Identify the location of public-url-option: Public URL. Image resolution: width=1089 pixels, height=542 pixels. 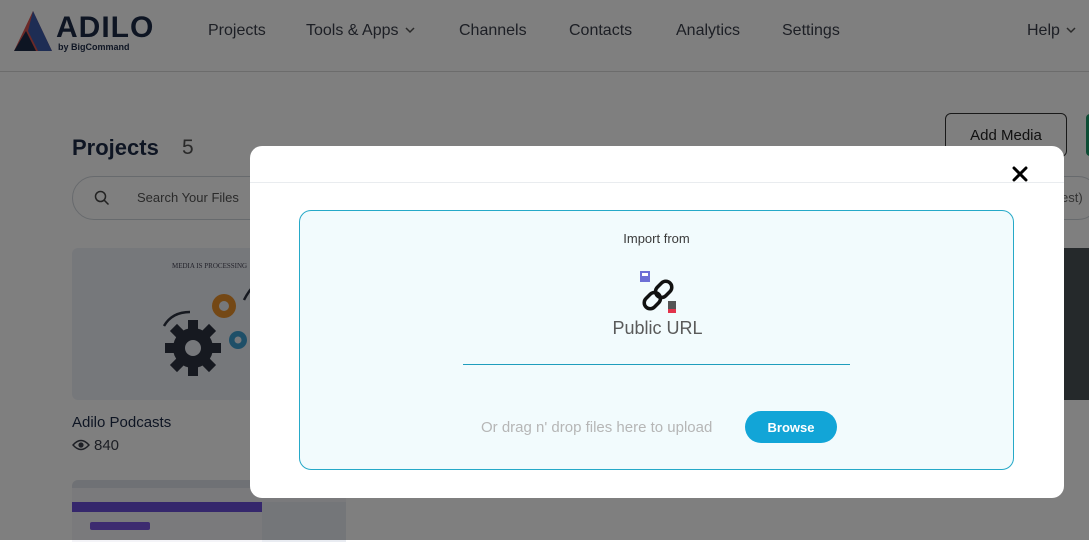
(657, 306).